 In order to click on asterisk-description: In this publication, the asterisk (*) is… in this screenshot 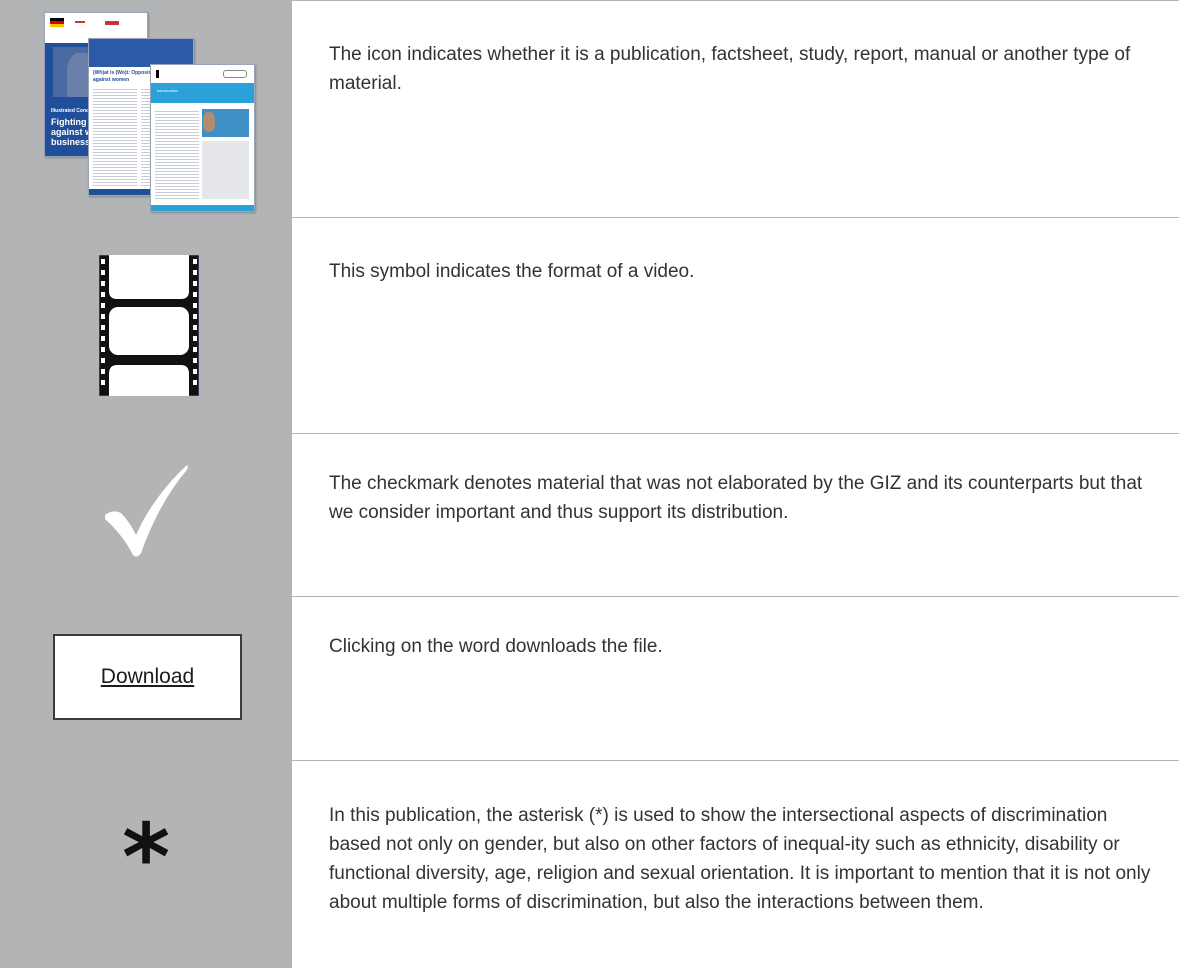, I will do `click(740, 859)`.